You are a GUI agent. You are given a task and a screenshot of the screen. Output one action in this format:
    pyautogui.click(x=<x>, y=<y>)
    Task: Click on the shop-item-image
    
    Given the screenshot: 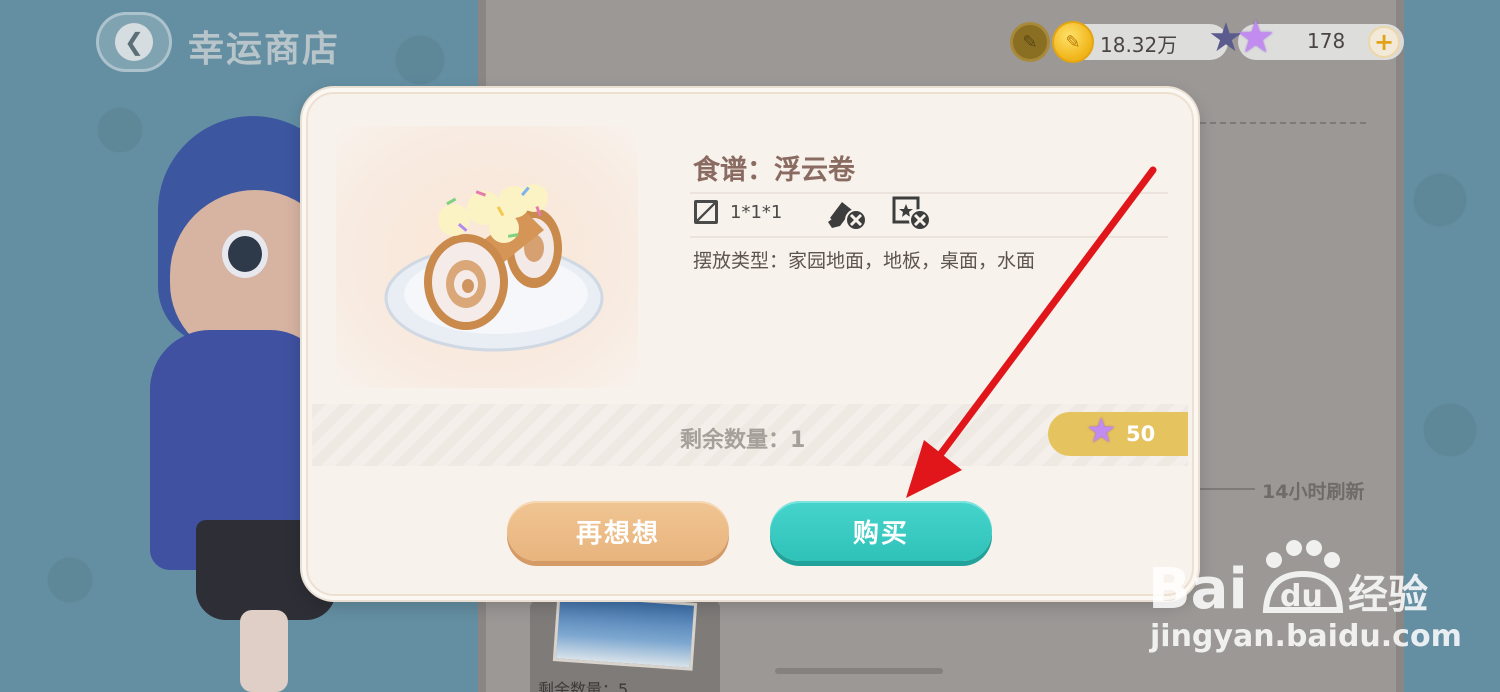 What is the action you would take?
    pyautogui.click(x=625, y=632)
    